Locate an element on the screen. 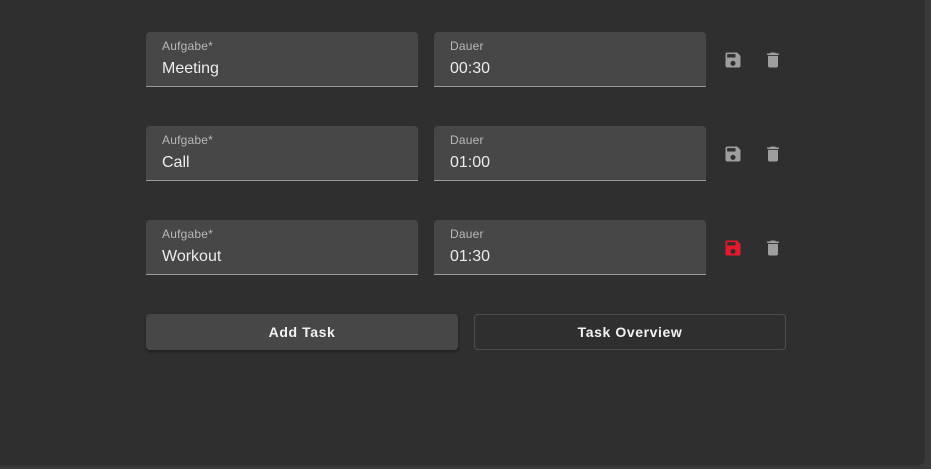 This screenshot has width=931, height=469. add-task-label: Add Task is located at coordinates (302, 332).